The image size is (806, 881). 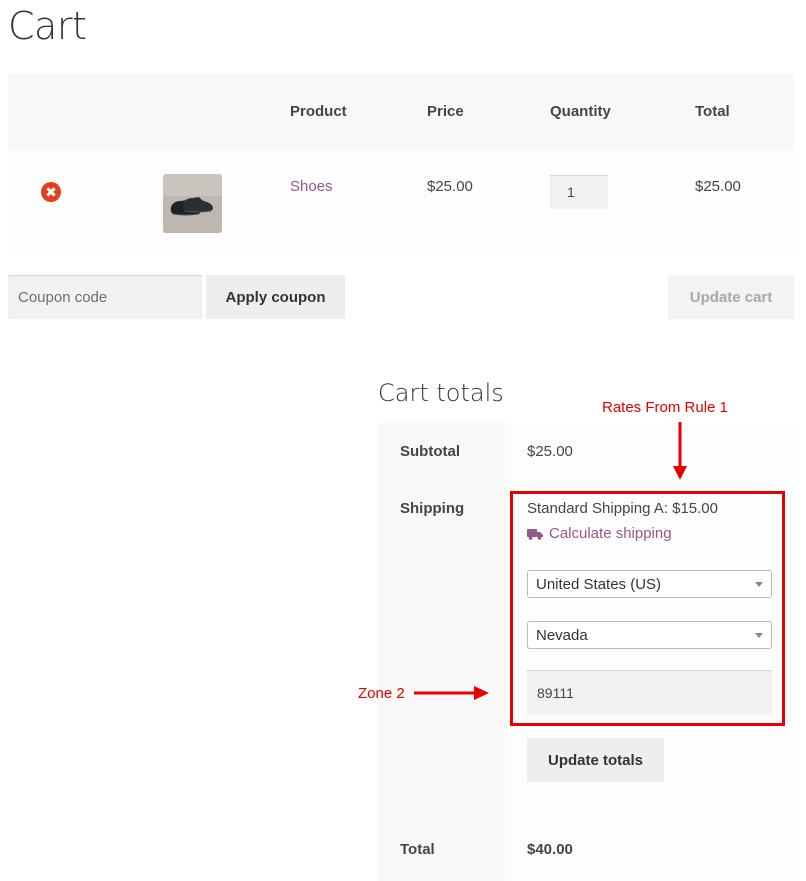 I want to click on cart-table-header, so click(x=401, y=111).